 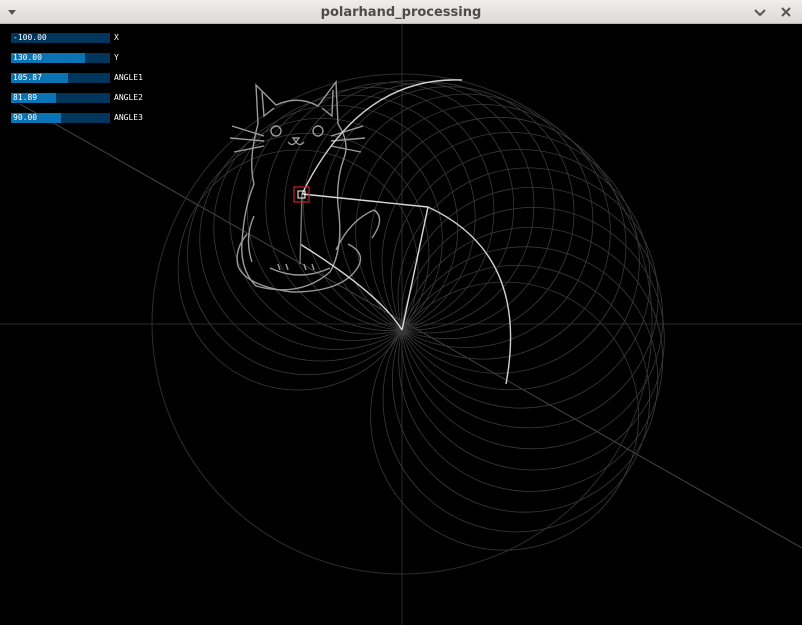 I want to click on slider-angle1-label: ANGLE1, so click(x=128, y=77).